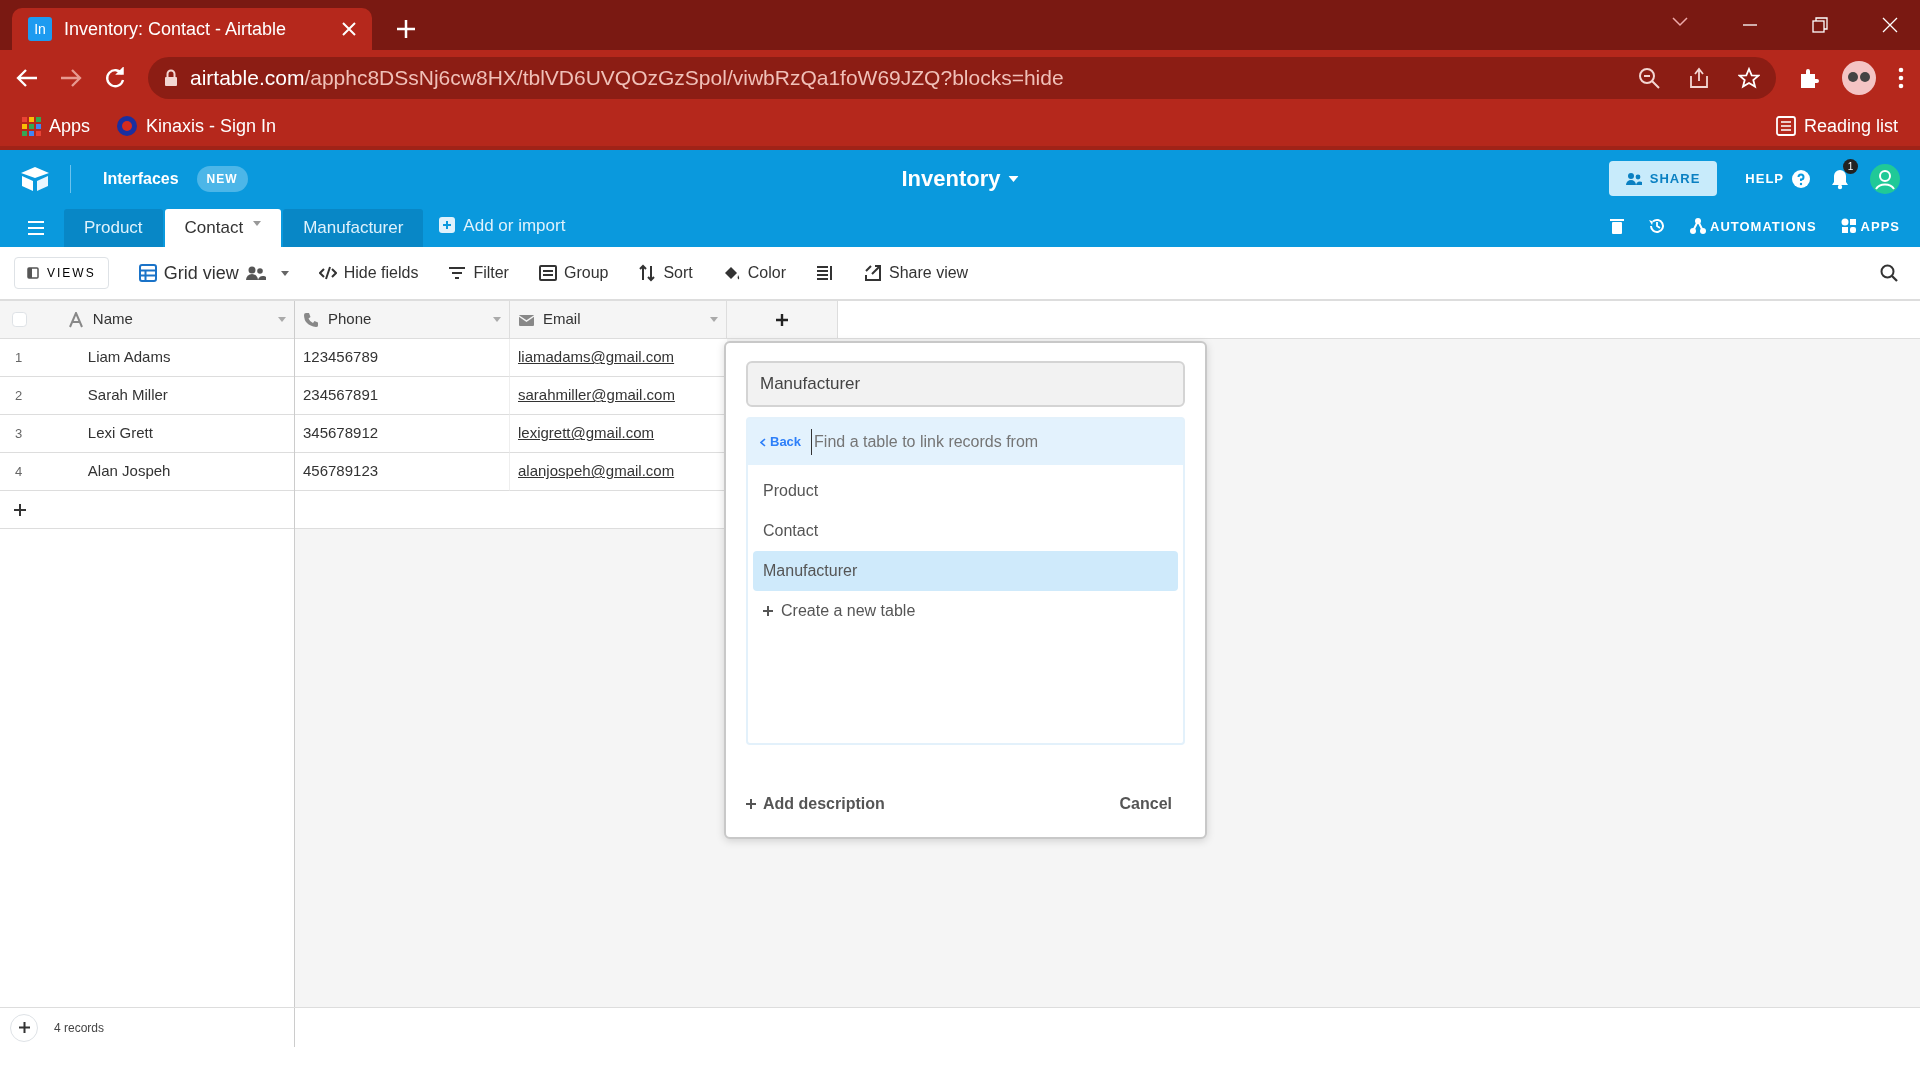 Image resolution: width=1920 pixels, height=1080 pixels. Describe the element at coordinates (402, 320) in the screenshot. I see `column-header: Phone` at that location.